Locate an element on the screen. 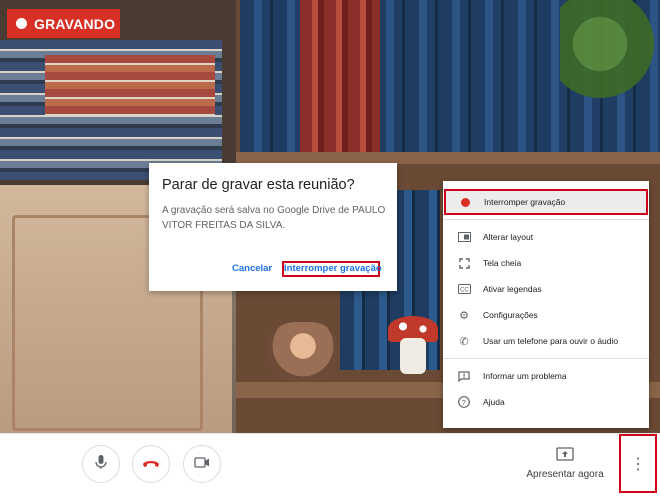 The image size is (660, 496). camera-button is located at coordinates (202, 464).